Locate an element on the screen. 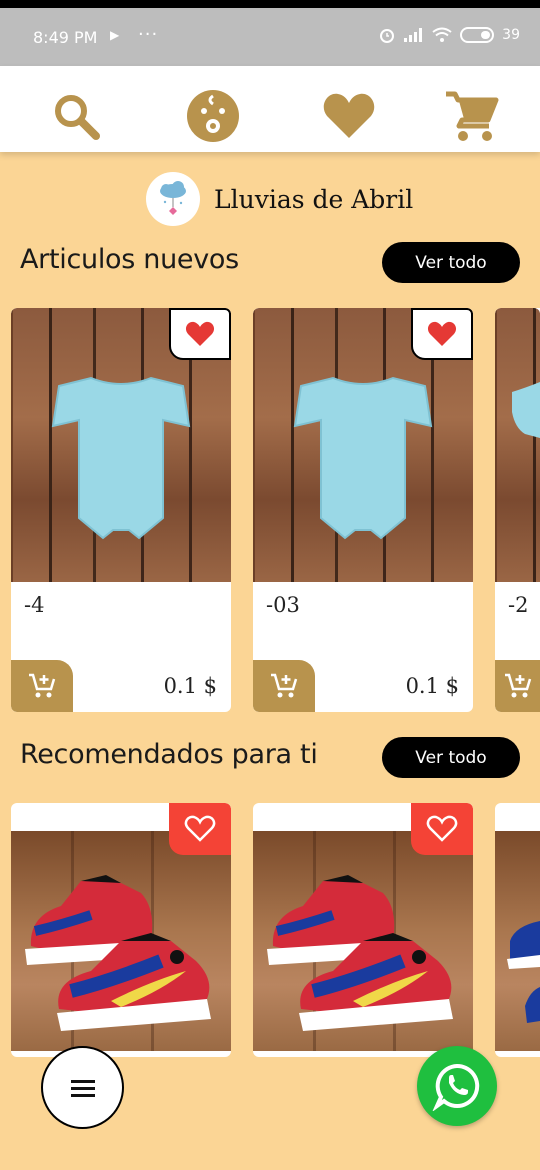  top-nav is located at coordinates (270, 109).